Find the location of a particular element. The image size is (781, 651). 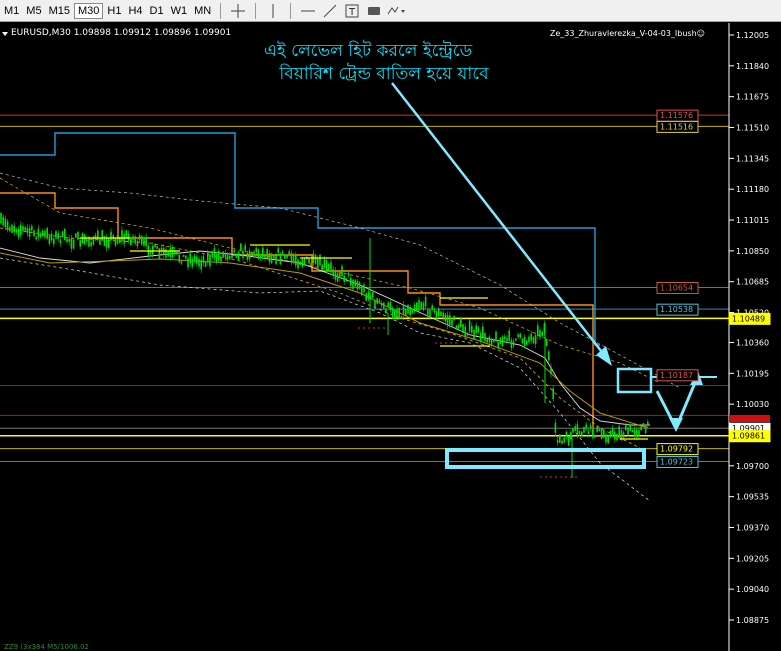

shapes-dropdown-icon is located at coordinates (396, 11).